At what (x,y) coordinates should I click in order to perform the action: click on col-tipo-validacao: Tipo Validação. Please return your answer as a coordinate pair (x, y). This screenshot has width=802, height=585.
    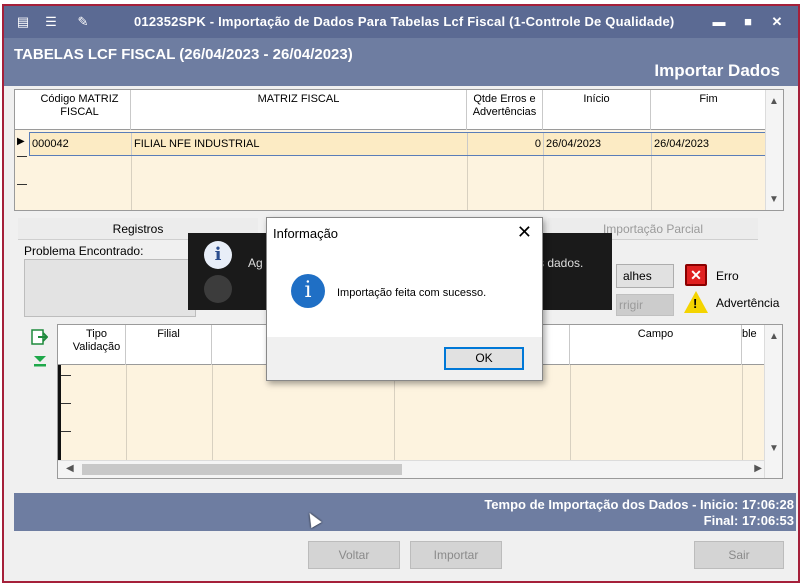
    Looking at the image, I should click on (97, 345).